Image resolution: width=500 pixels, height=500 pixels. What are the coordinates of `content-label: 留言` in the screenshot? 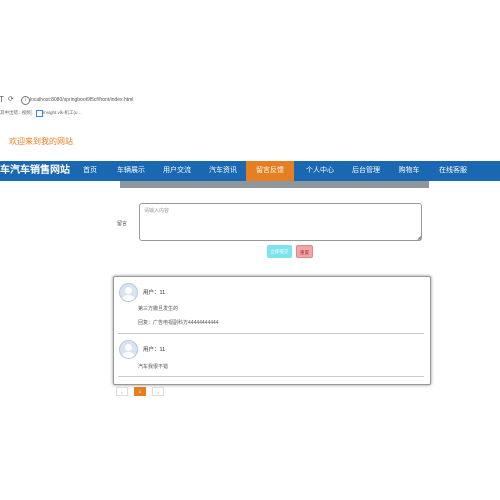 It's located at (122, 224).